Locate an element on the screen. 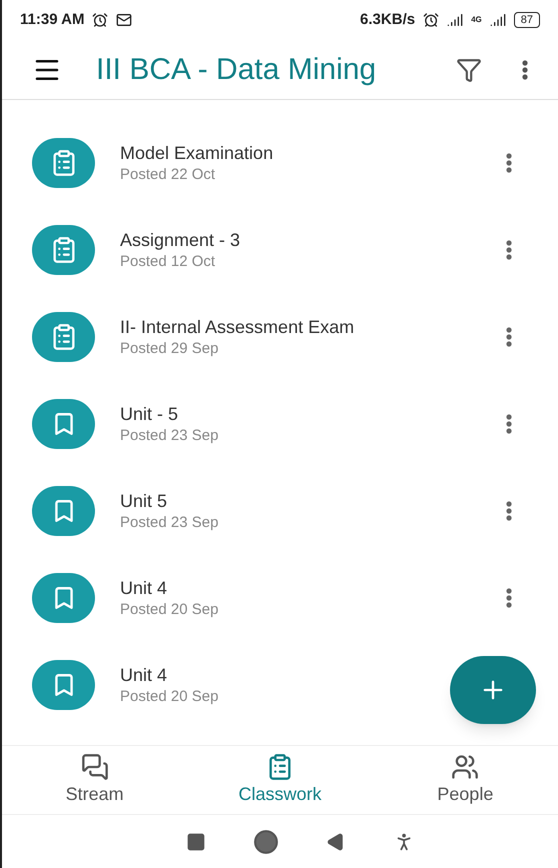 The image size is (558, 868). classwork-item: Unit 5 Posted 23 Sep is located at coordinates (280, 510).